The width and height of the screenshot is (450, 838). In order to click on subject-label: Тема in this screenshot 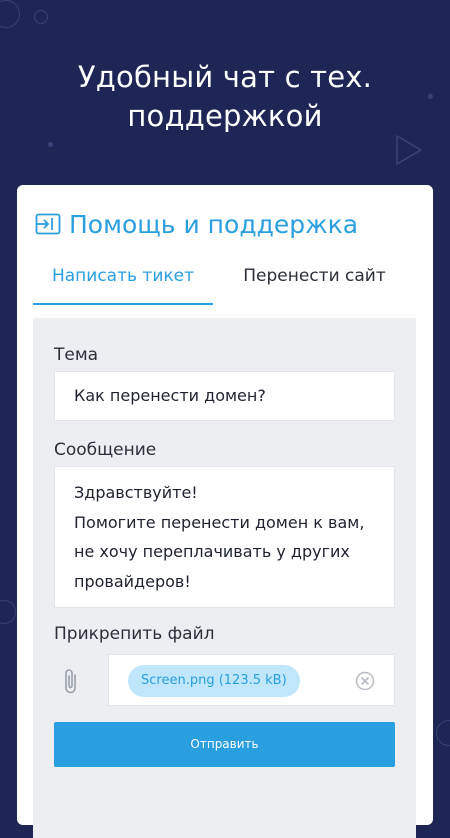, I will do `click(76, 355)`.